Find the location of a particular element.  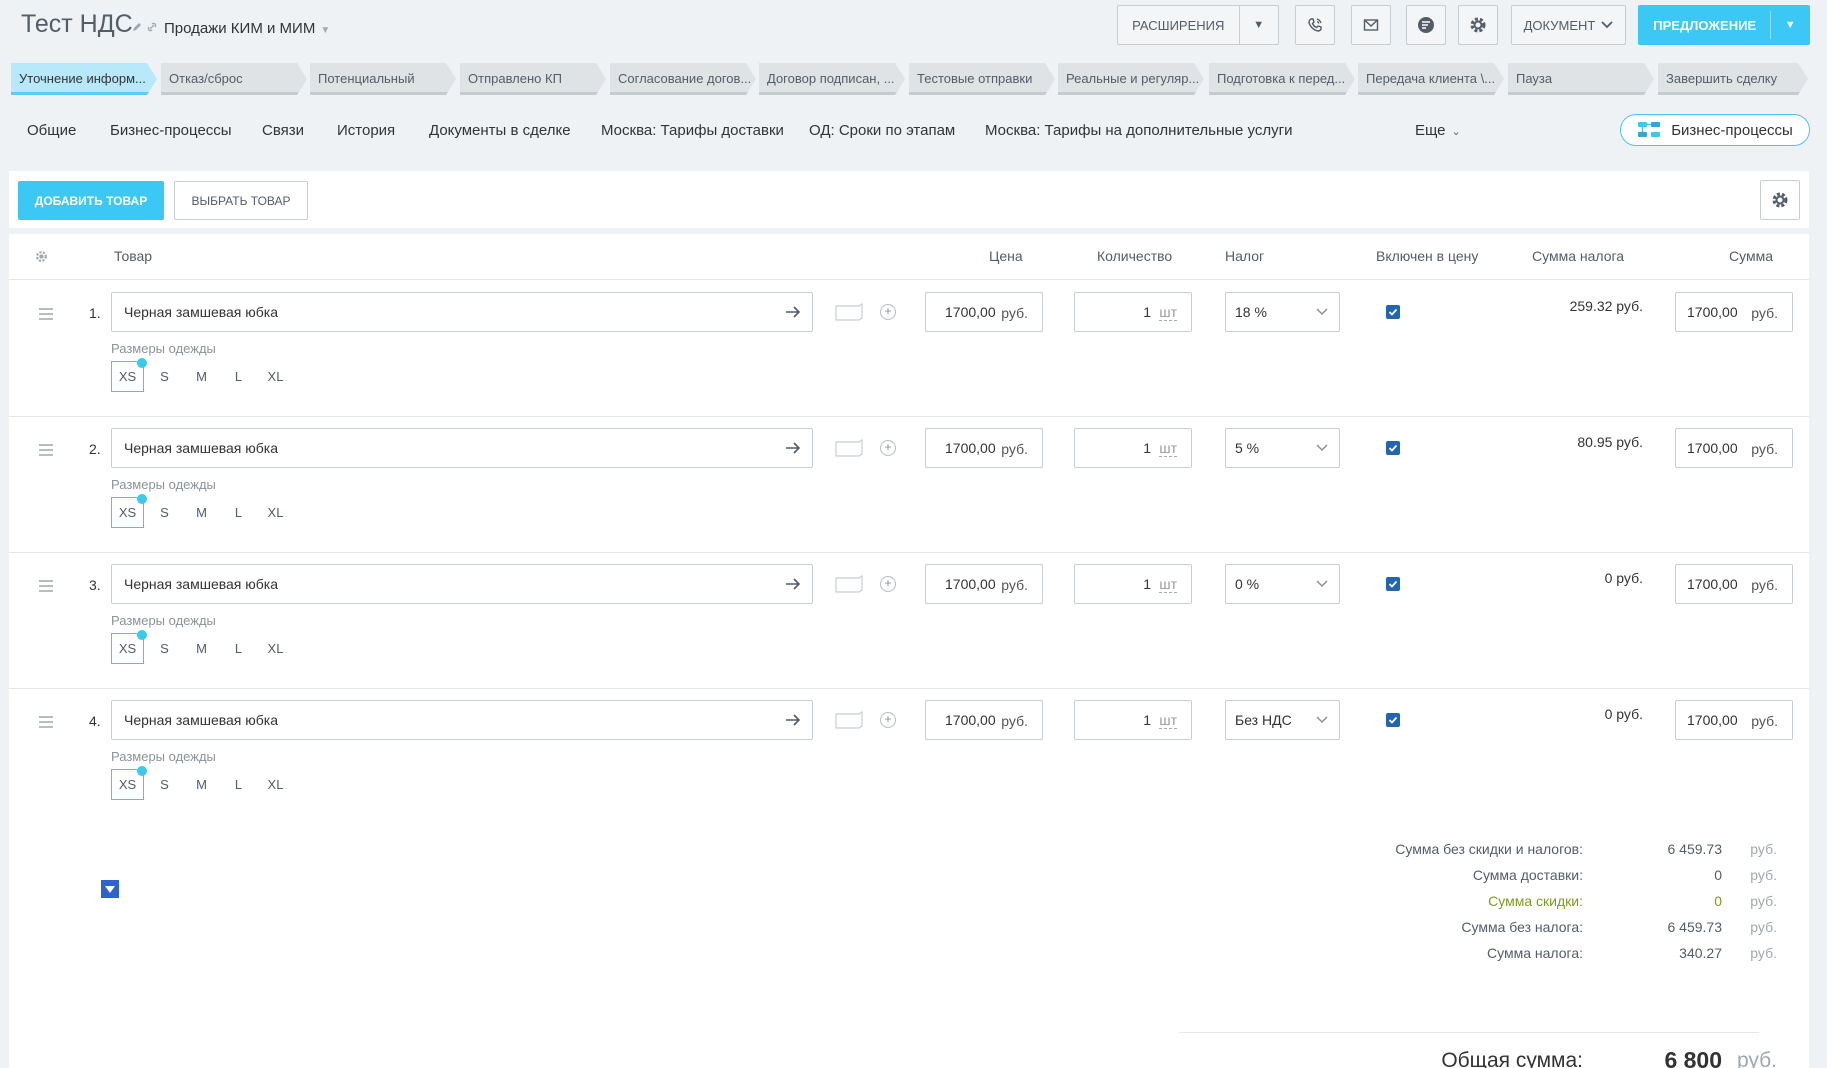

tab-extra-services: Москва: Тарифы на дополнительные услуги is located at coordinates (1138, 130).